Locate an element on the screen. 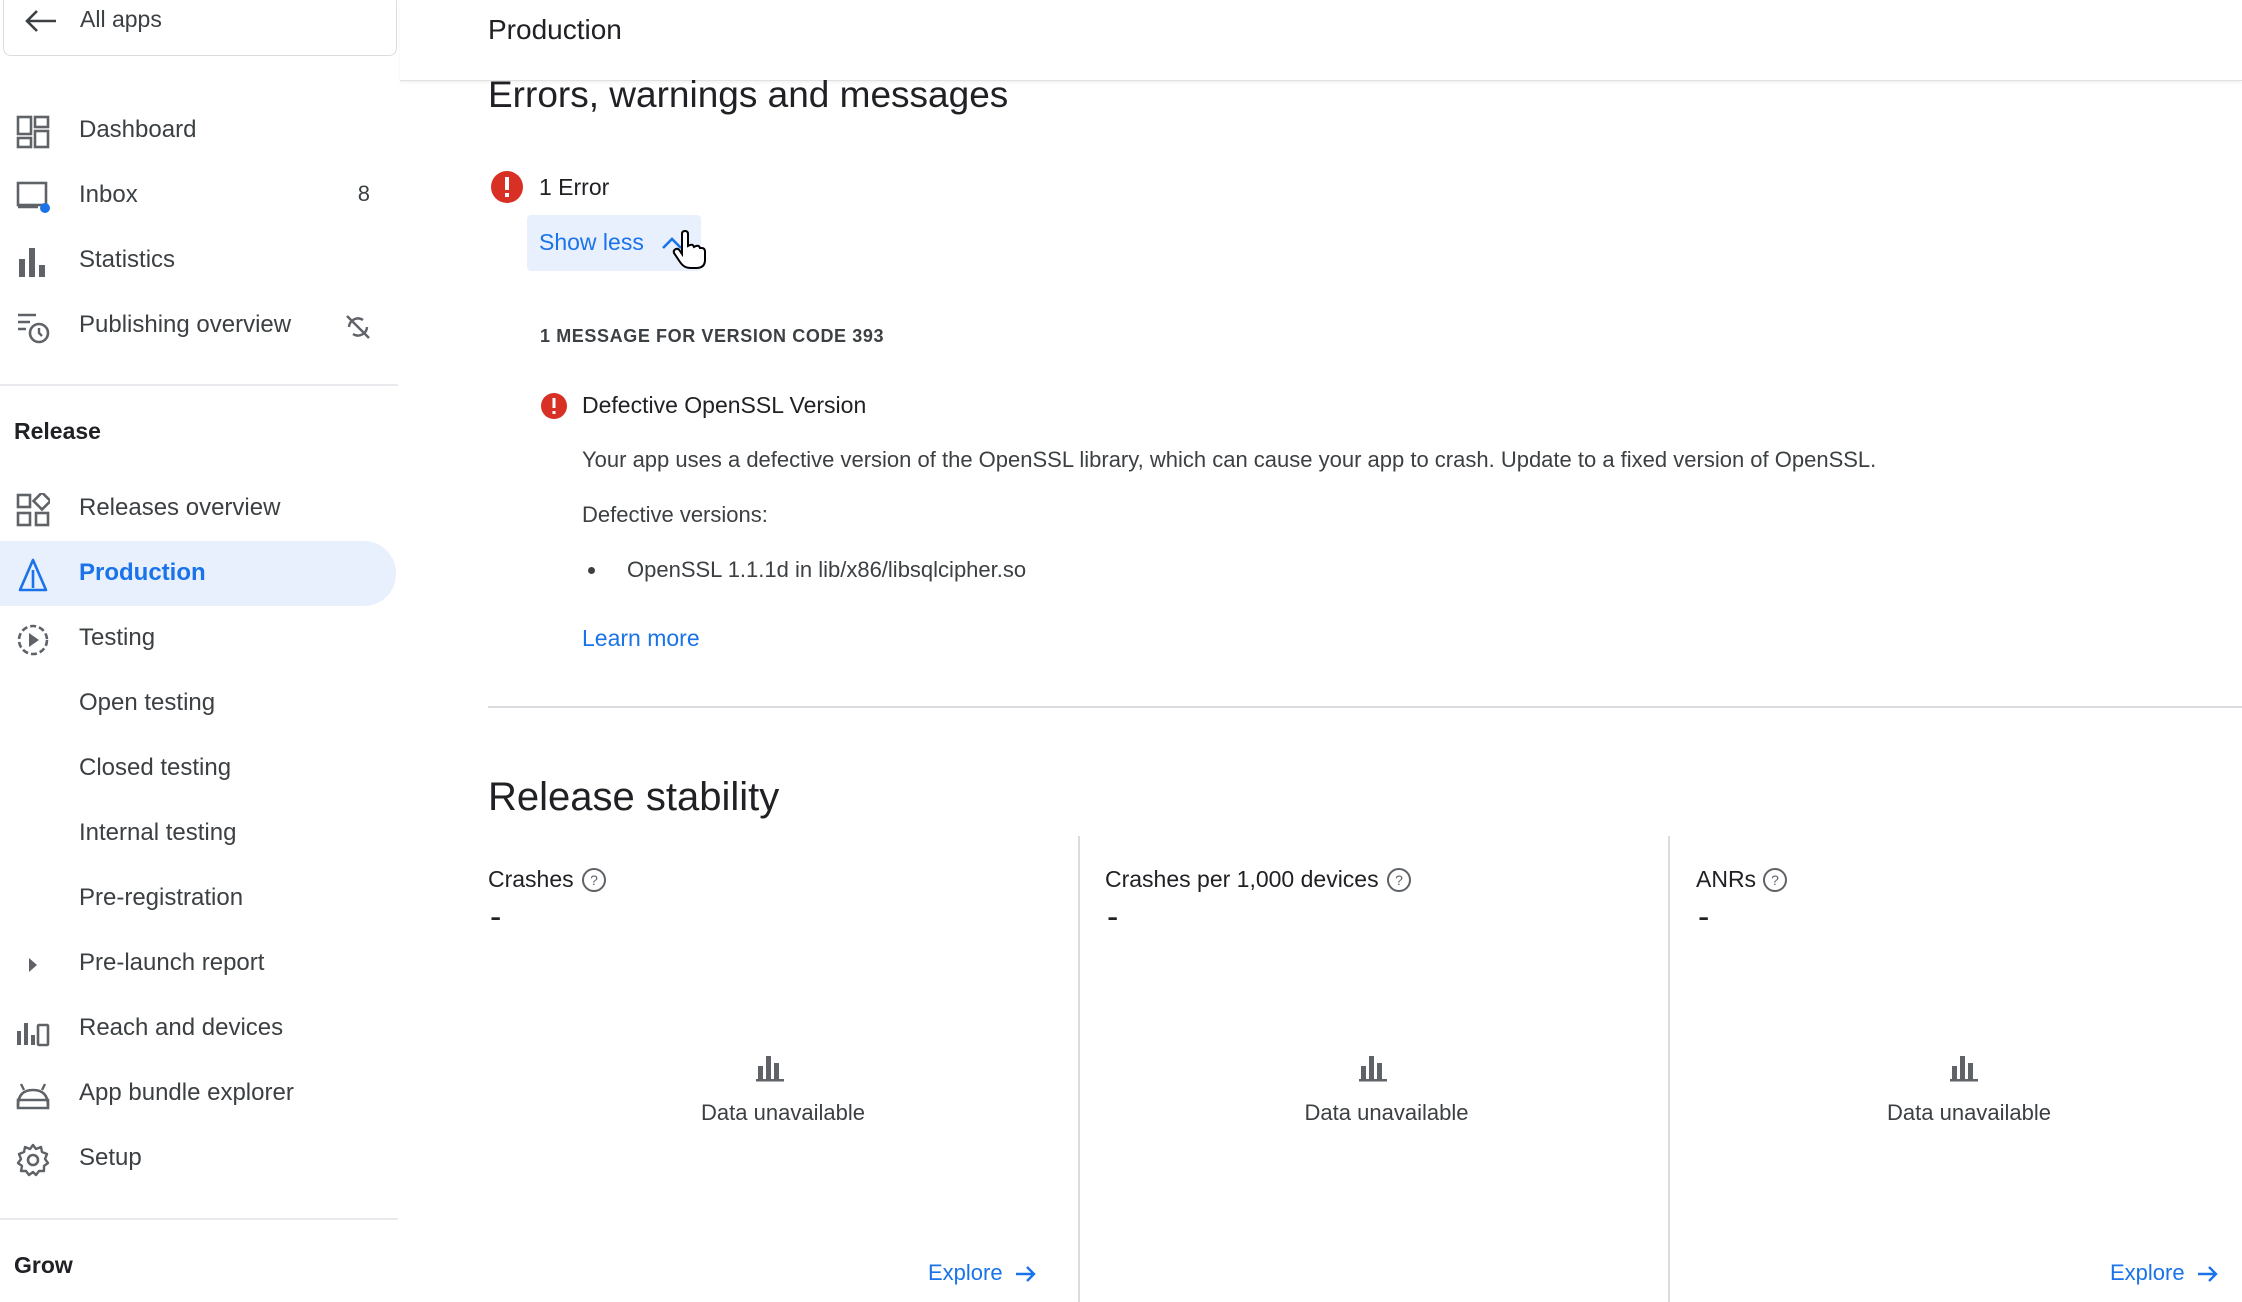 This screenshot has width=2242, height=1302. sidebar-item-open-testing: Open testing is located at coordinates (198, 703).